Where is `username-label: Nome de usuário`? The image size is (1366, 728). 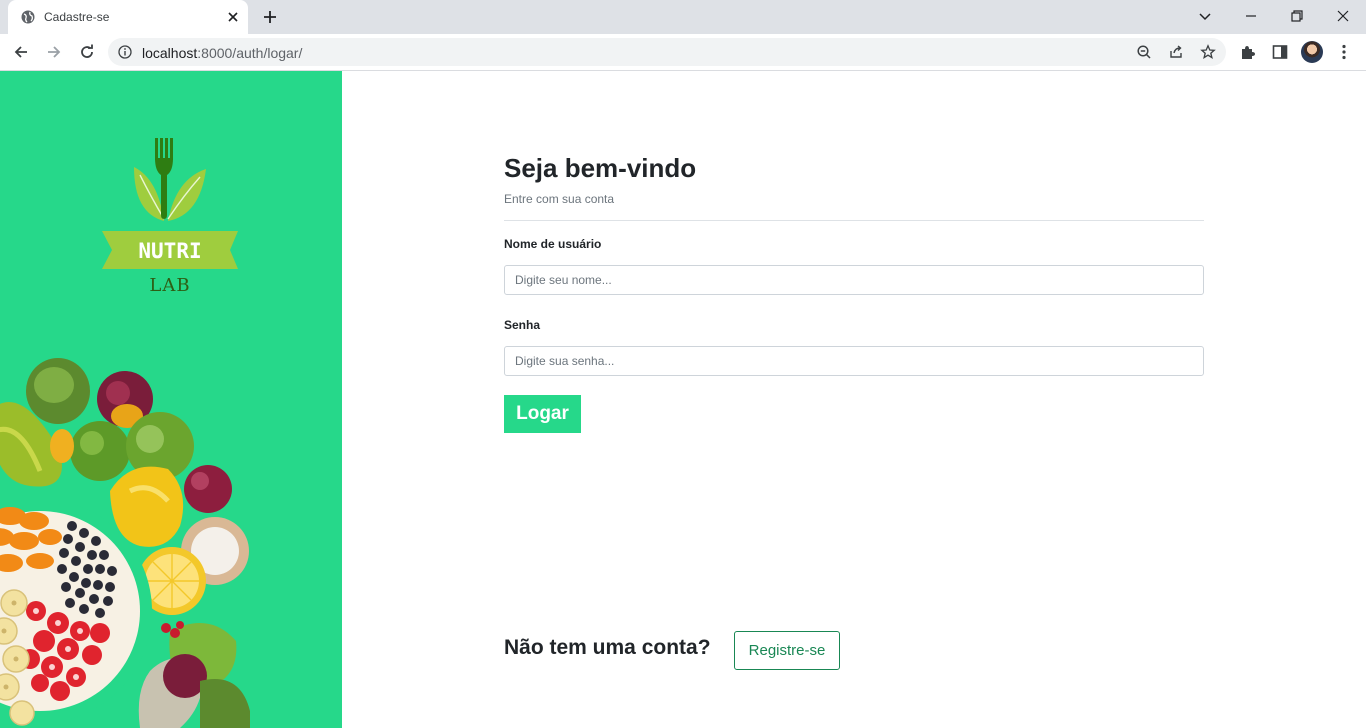 username-label: Nome de usuário is located at coordinates (553, 244).